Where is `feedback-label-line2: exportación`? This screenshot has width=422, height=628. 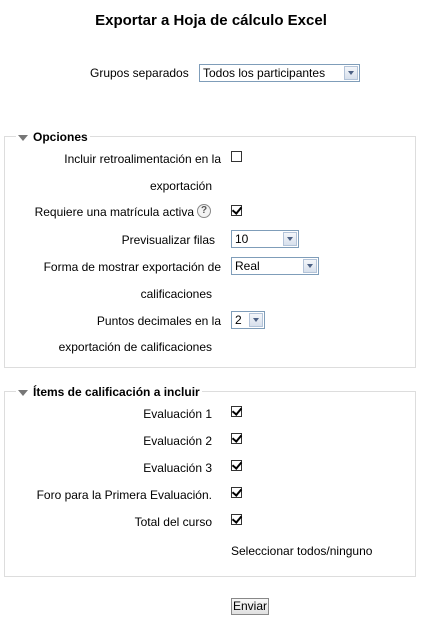 feedback-label-line2: exportación is located at coordinates (180, 186).